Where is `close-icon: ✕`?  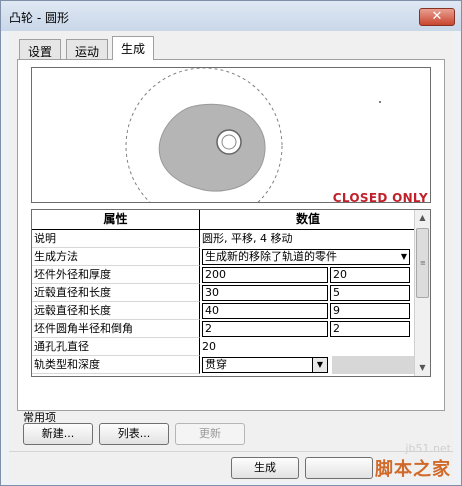 close-icon: ✕ is located at coordinates (437, 16).